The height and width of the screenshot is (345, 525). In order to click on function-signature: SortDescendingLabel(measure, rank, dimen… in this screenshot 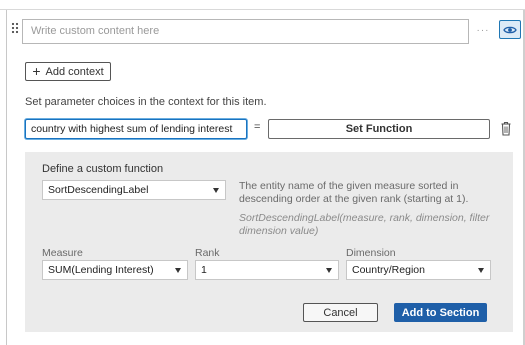, I will do `click(364, 224)`.